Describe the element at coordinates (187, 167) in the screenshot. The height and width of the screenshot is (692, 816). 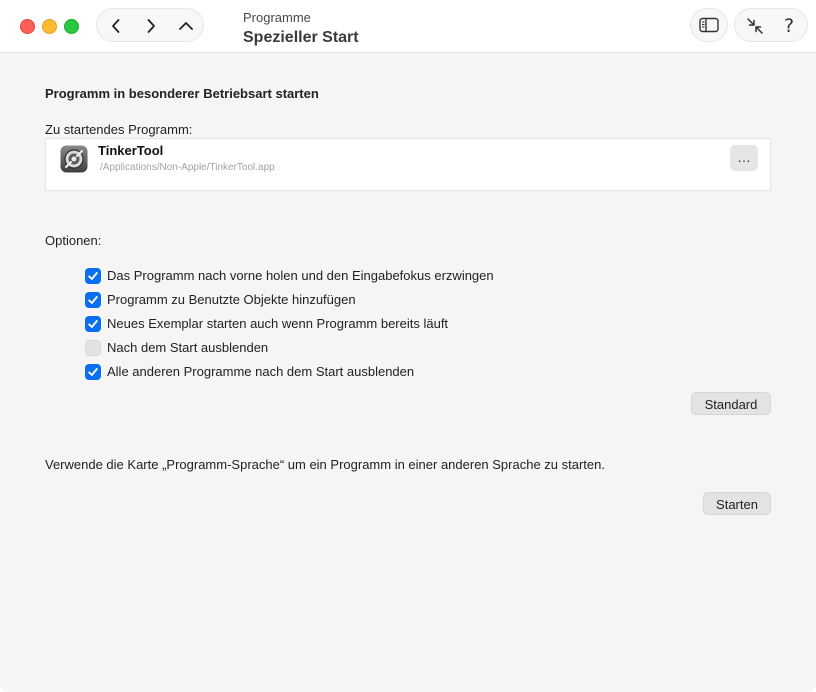
I see `program-path: /Applications/Non-Apple/TinkerTool.app` at that location.